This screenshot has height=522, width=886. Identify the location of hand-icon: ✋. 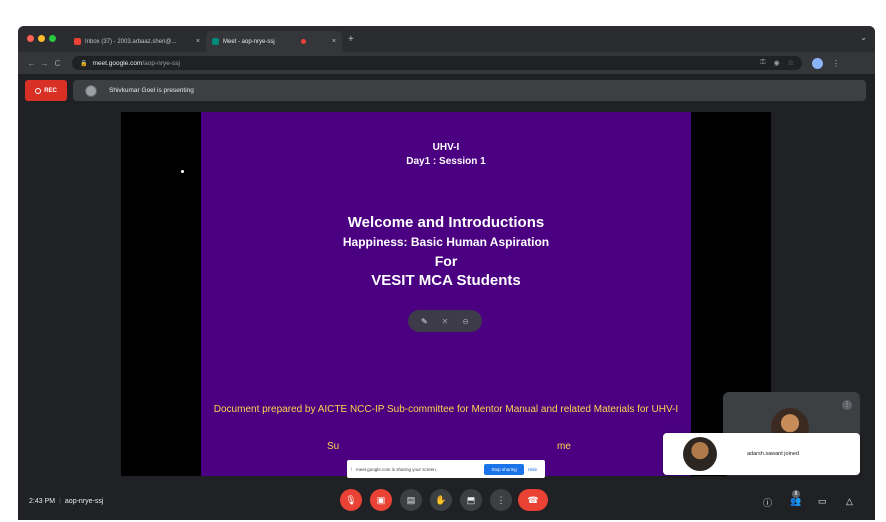
(441, 499).